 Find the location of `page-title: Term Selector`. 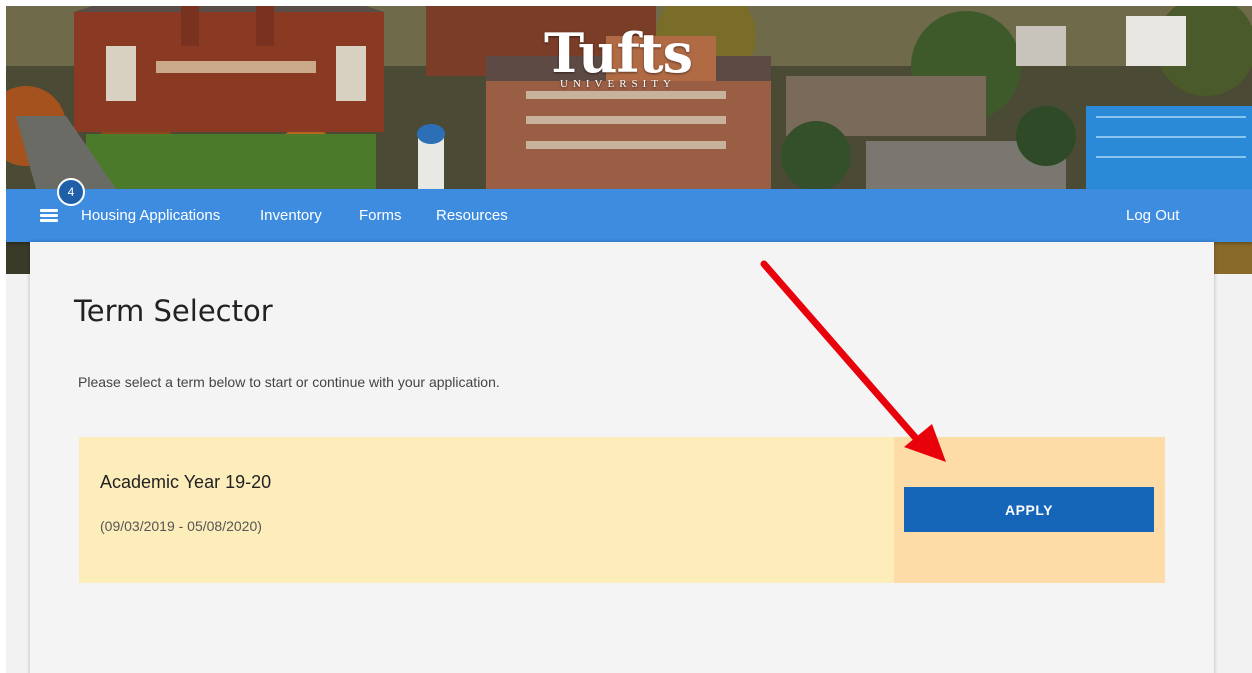

page-title: Term Selector is located at coordinates (173, 311).